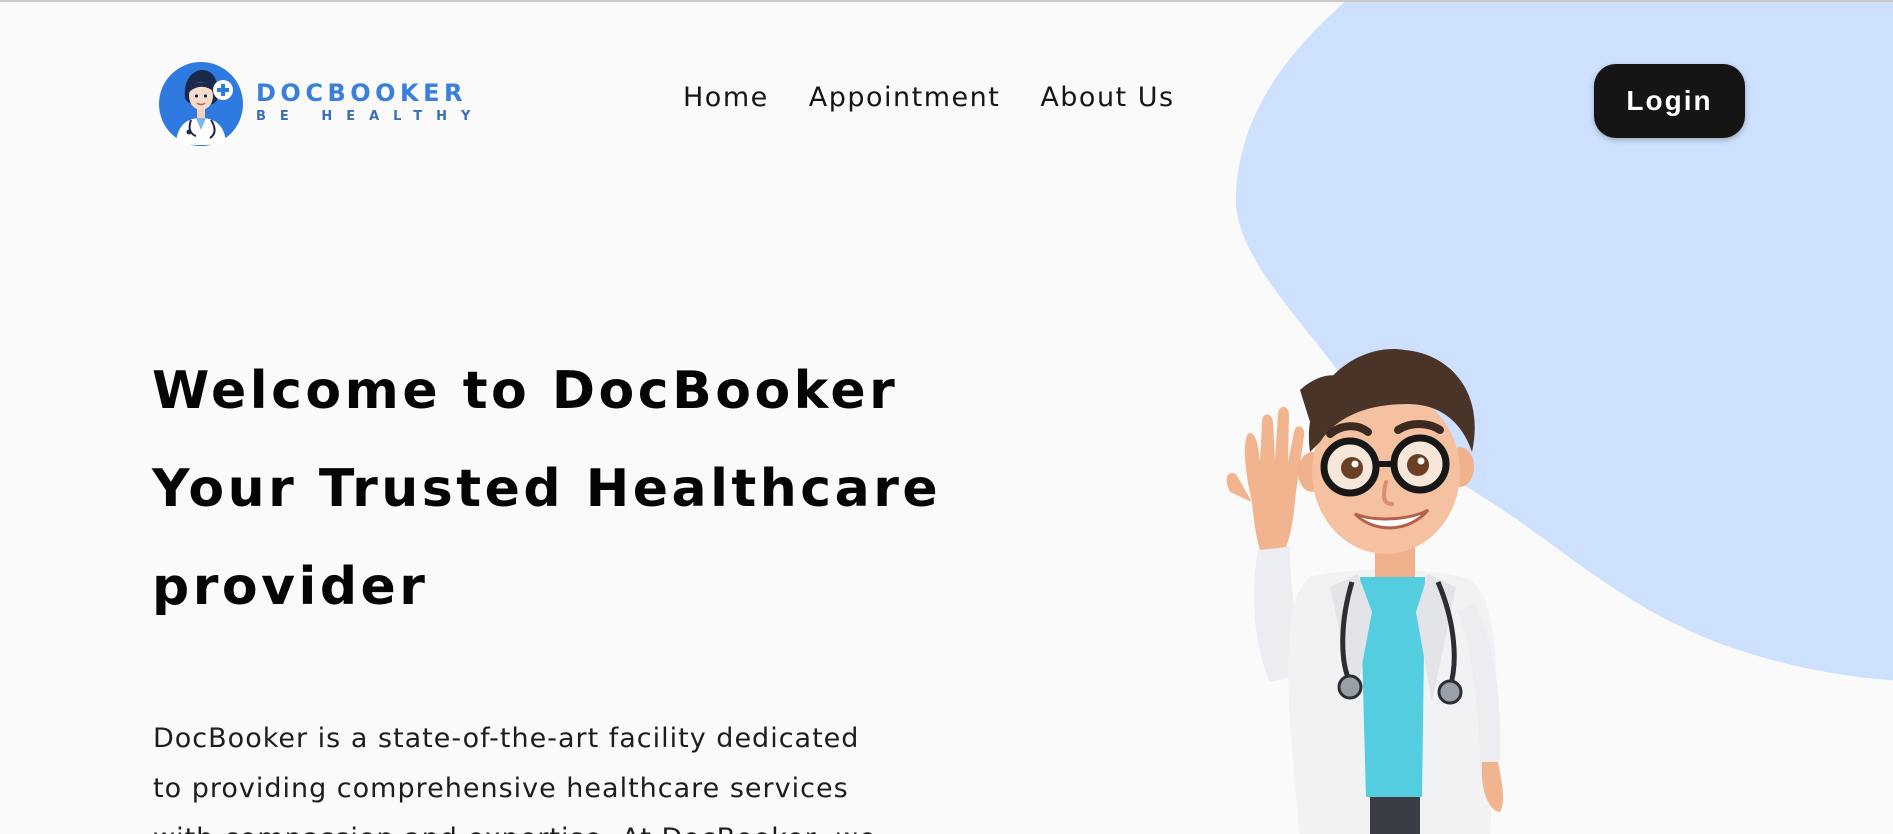  I want to click on logo: DOCBOOKER BE HEALTHY, so click(321, 103).